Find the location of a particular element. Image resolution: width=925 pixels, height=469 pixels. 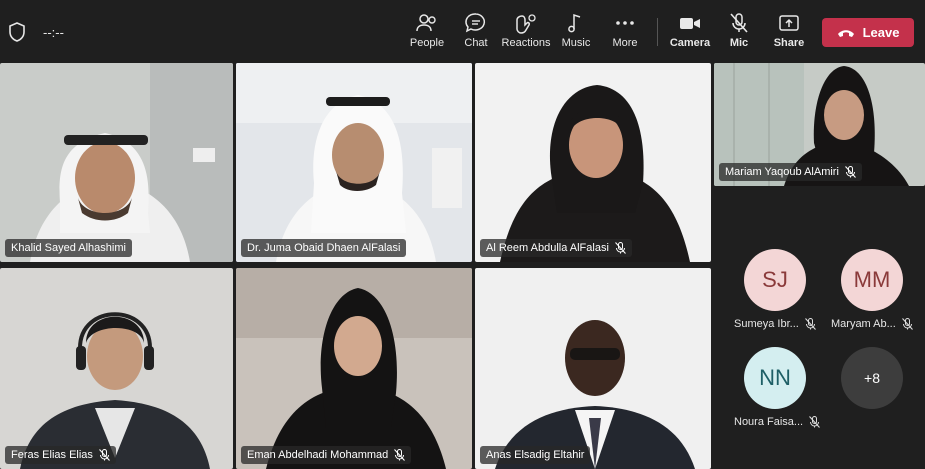

video-tile-active-speaker: Dr. Juma Obaid Dhaen AlFalasi is located at coordinates (354, 162).